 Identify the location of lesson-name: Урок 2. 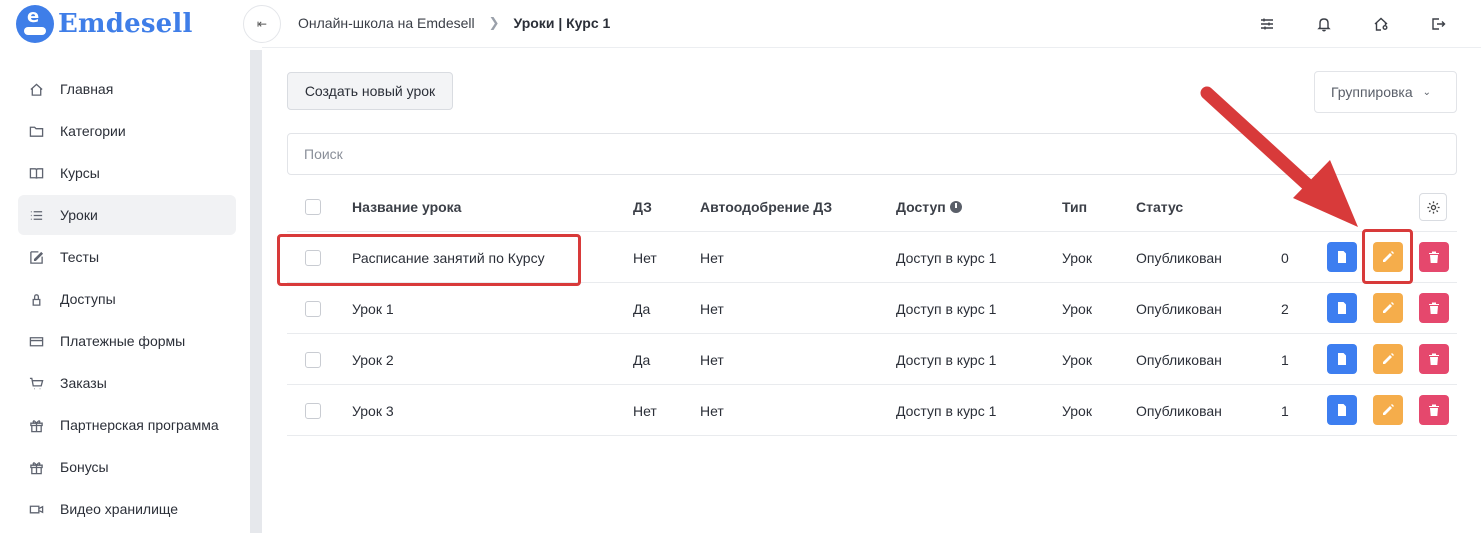
(373, 359).